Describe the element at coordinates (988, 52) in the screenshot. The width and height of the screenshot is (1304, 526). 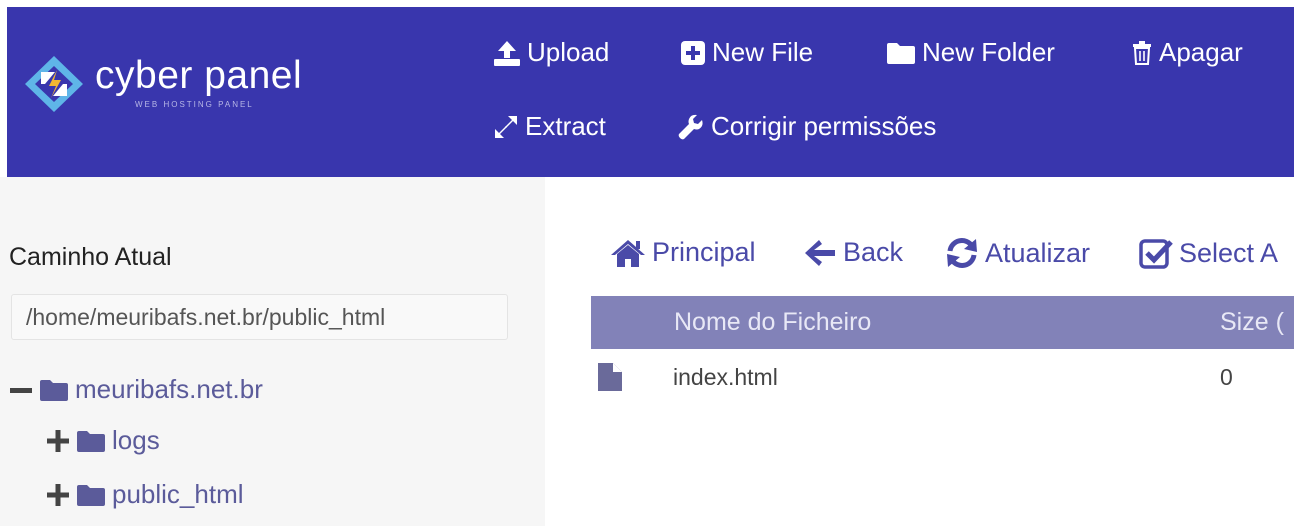
I see `new-folder-label: New Folder` at that location.